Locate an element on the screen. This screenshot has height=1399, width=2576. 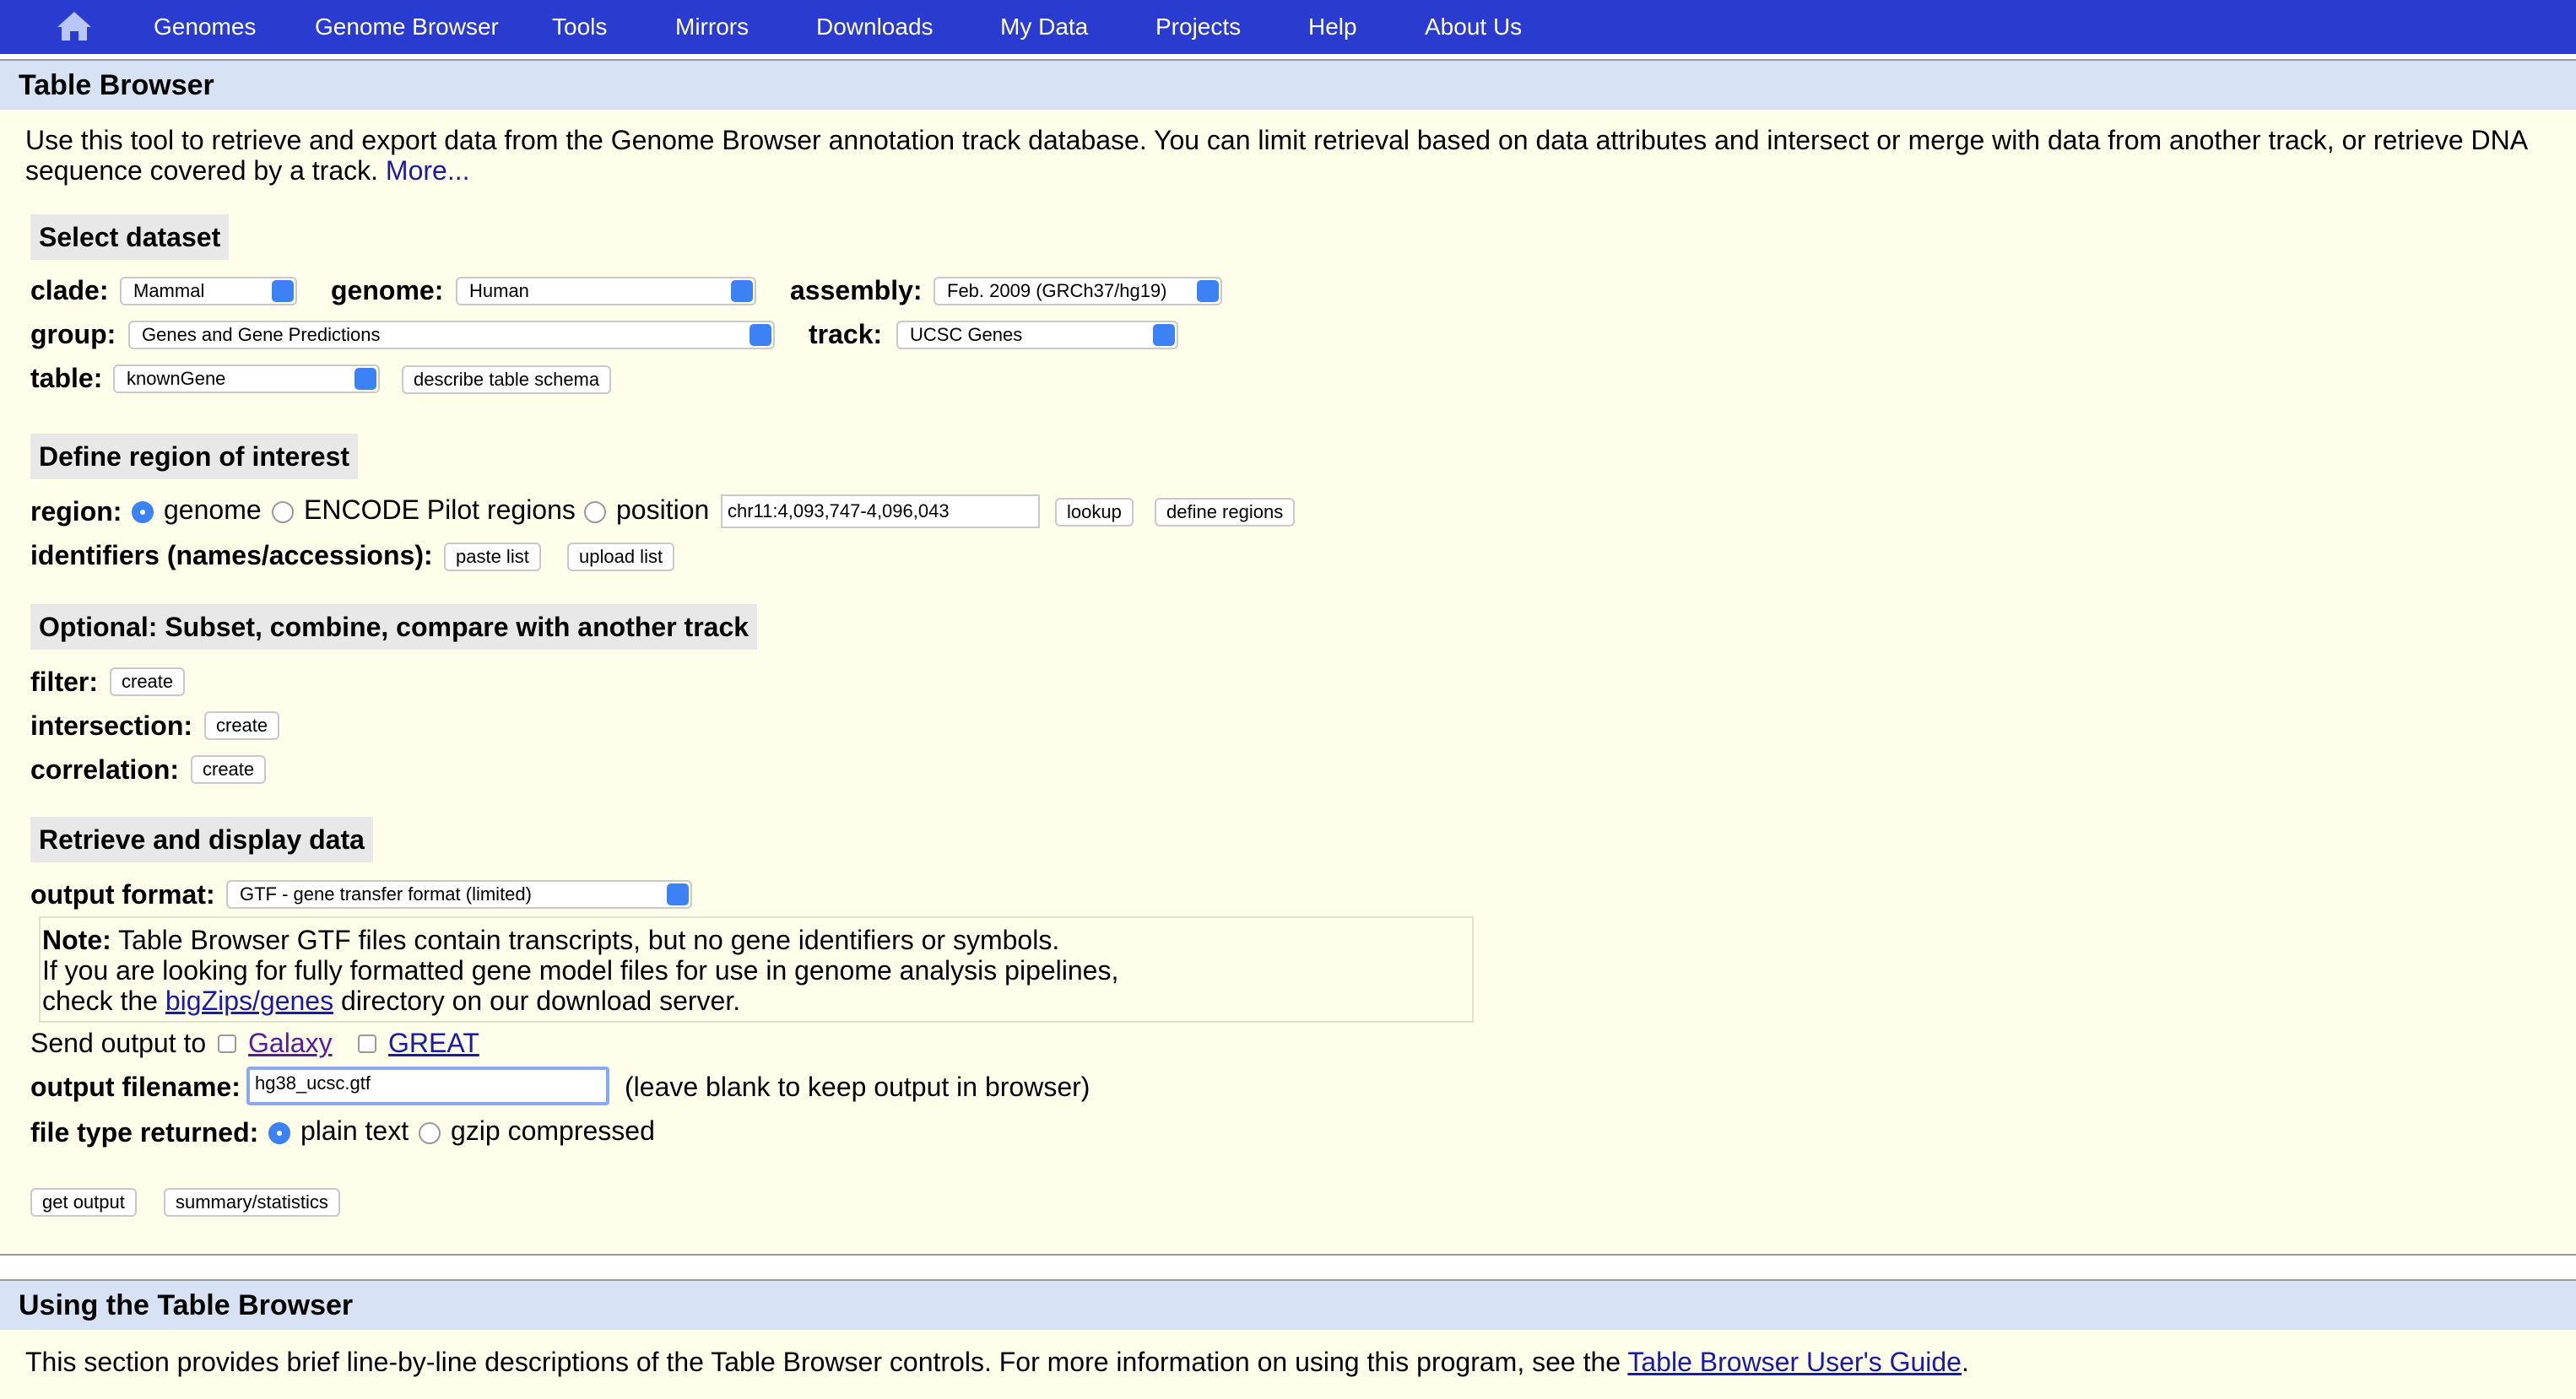
table-select: knownGene is located at coordinates (246, 379).